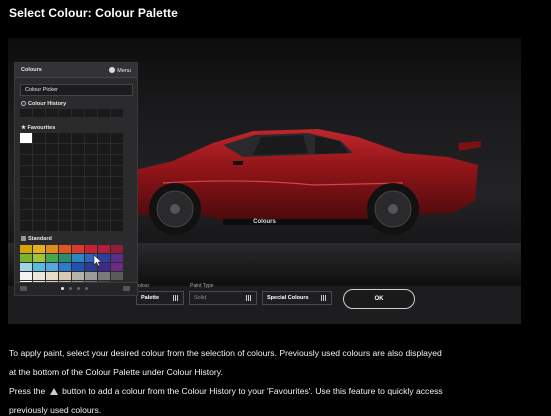 Image resolution: width=551 pixels, height=416 pixels. I want to click on menu-button: Menu, so click(120, 70).